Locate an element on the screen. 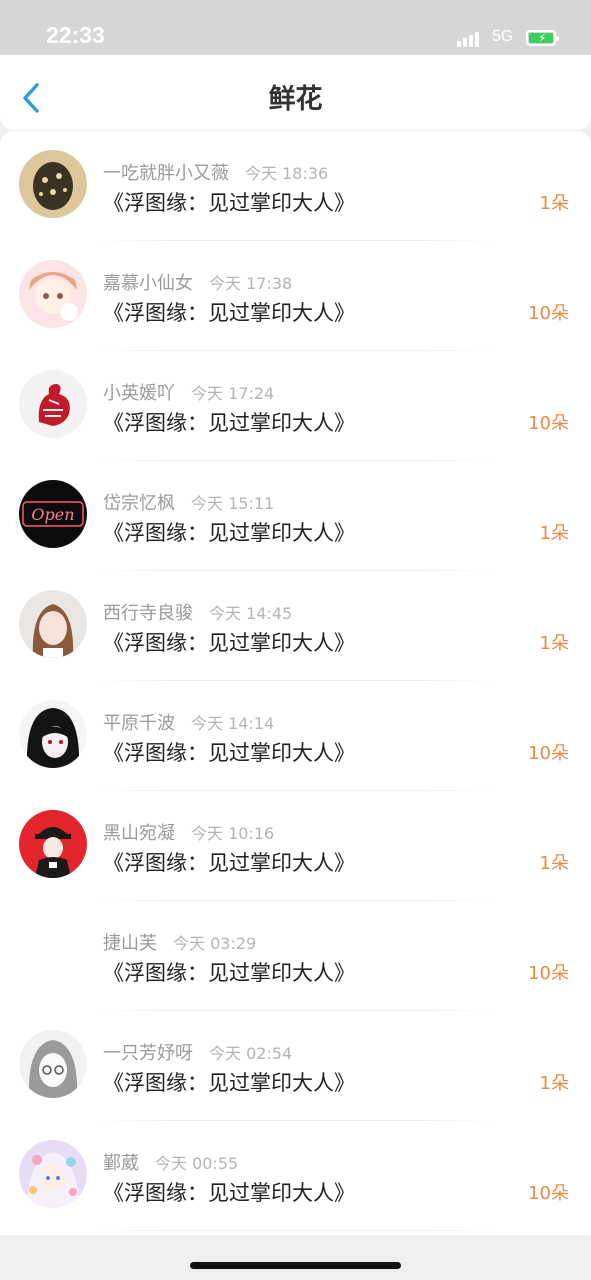  svg-text: Open is located at coordinates (52, 514).